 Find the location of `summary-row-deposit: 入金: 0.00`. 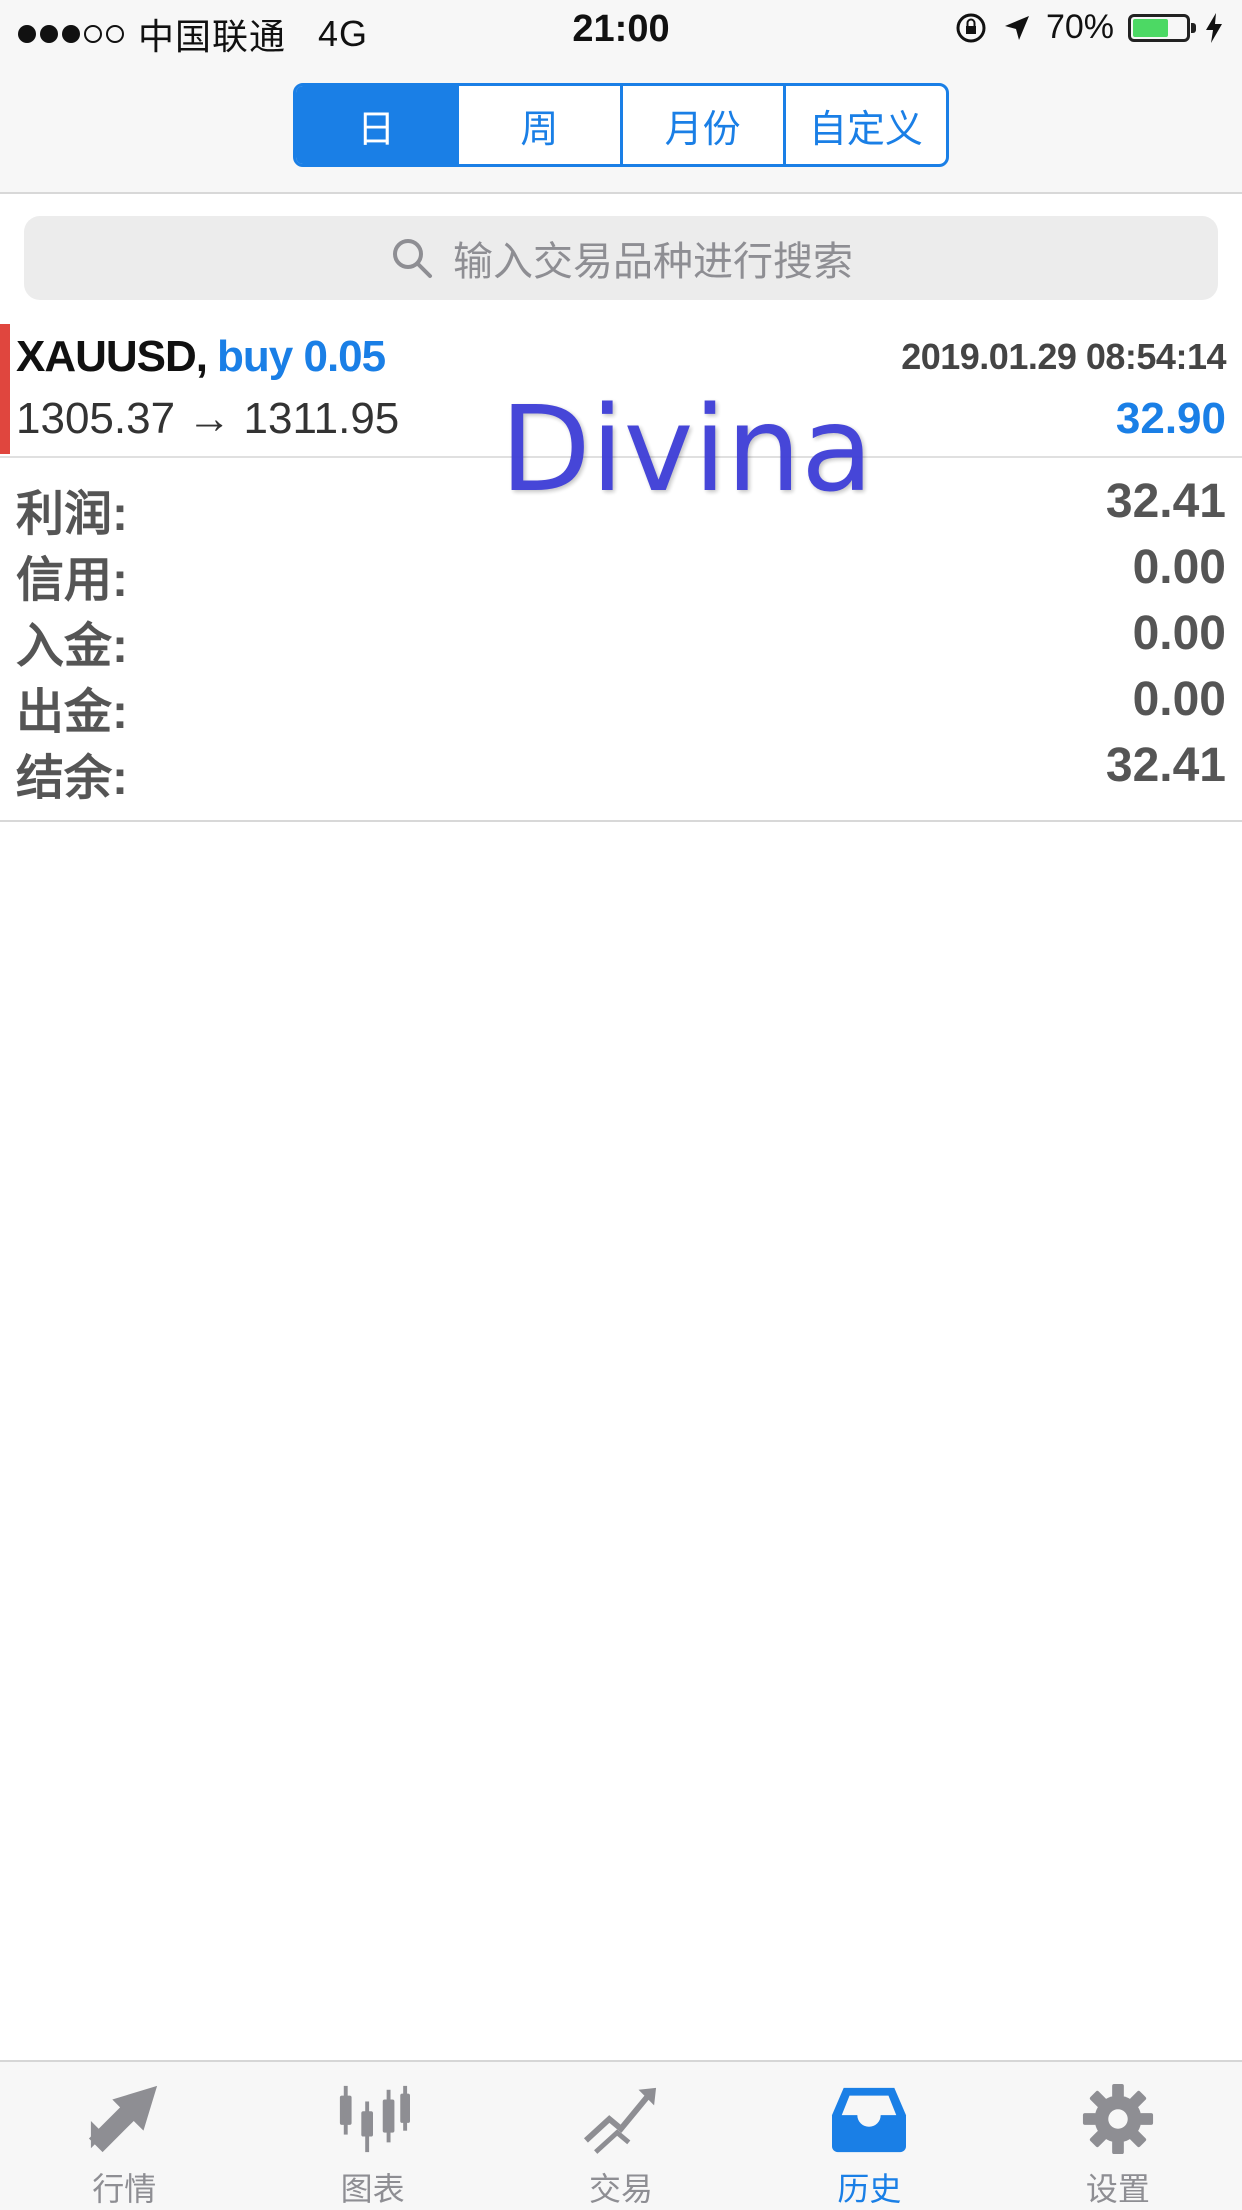

summary-row-deposit: 入金: 0.00 is located at coordinates (621, 636).